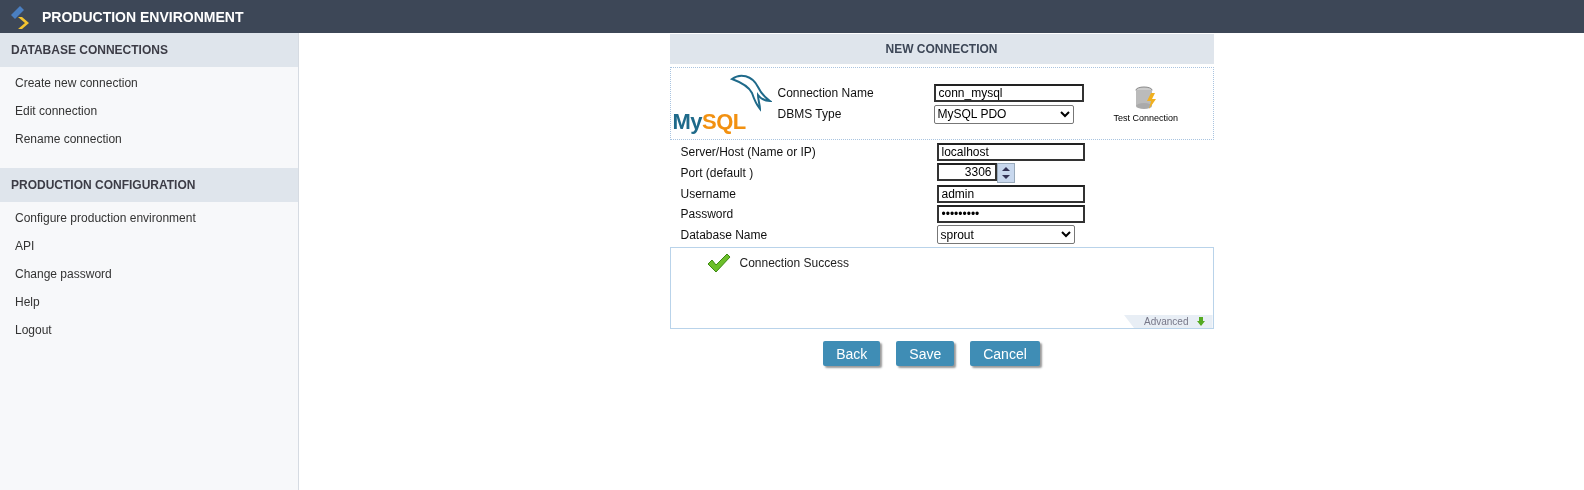  Describe the element at coordinates (717, 173) in the screenshot. I see `field-label: Port (default )` at that location.